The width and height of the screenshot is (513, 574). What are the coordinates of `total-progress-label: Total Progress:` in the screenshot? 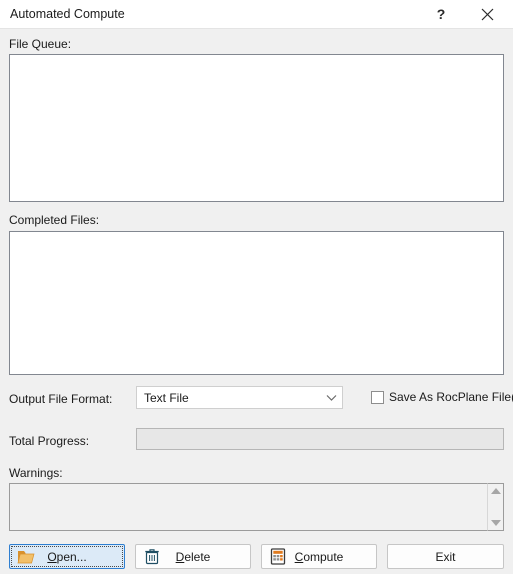 It's located at (49, 441).